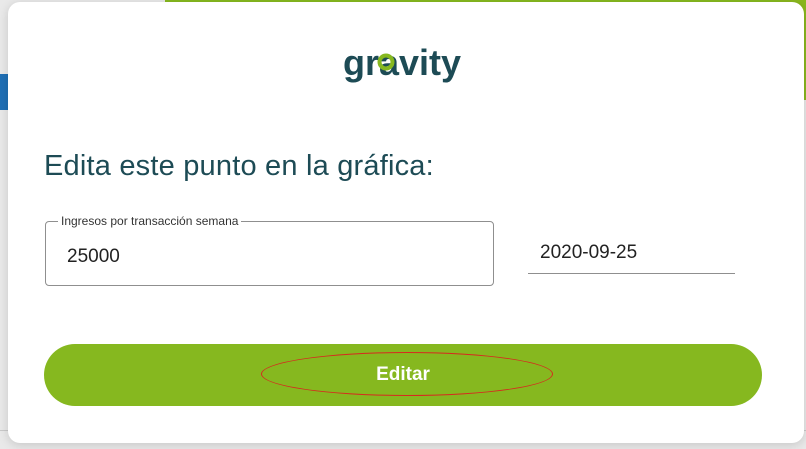 This screenshot has width=806, height=449. Describe the element at coordinates (589, 252) in the screenshot. I see `date-input-value: 2020-09-25` at that location.